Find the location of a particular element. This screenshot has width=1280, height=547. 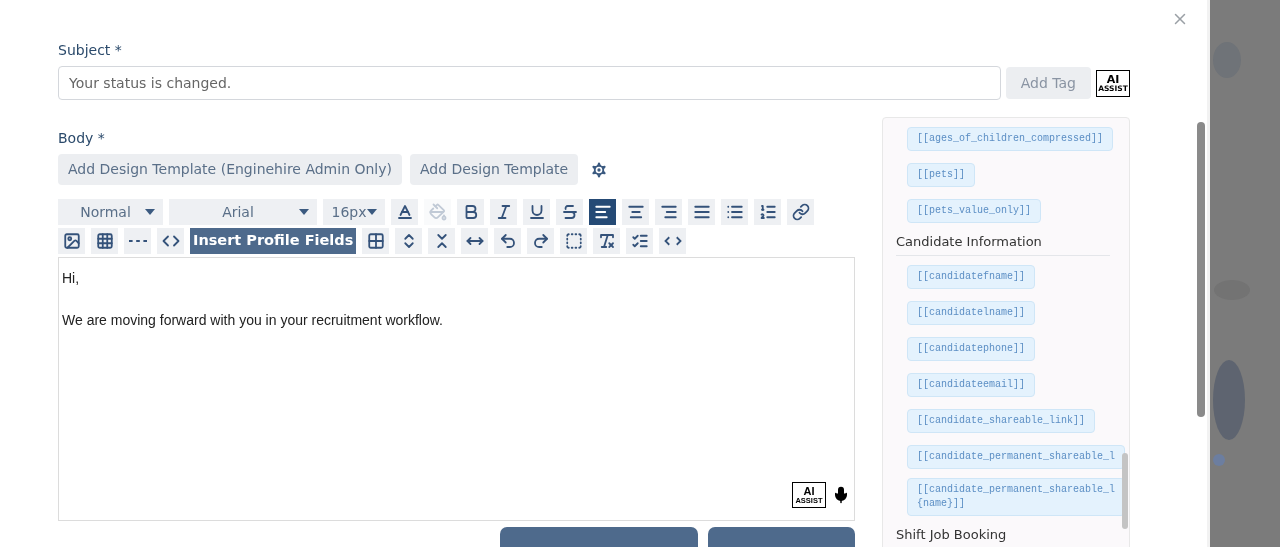

subject-field: Your status is changed. is located at coordinates (529, 83).